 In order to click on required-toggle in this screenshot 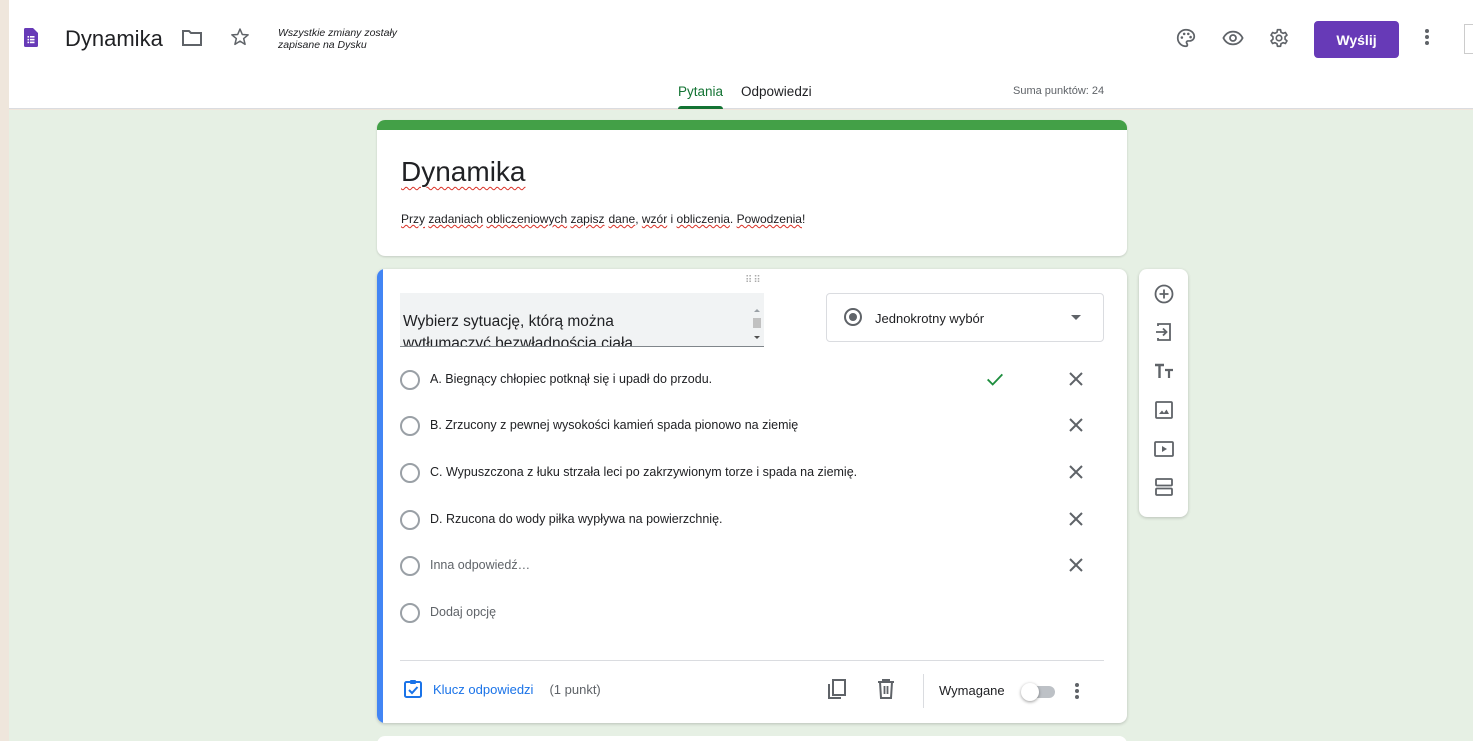, I will do `click(1039, 692)`.